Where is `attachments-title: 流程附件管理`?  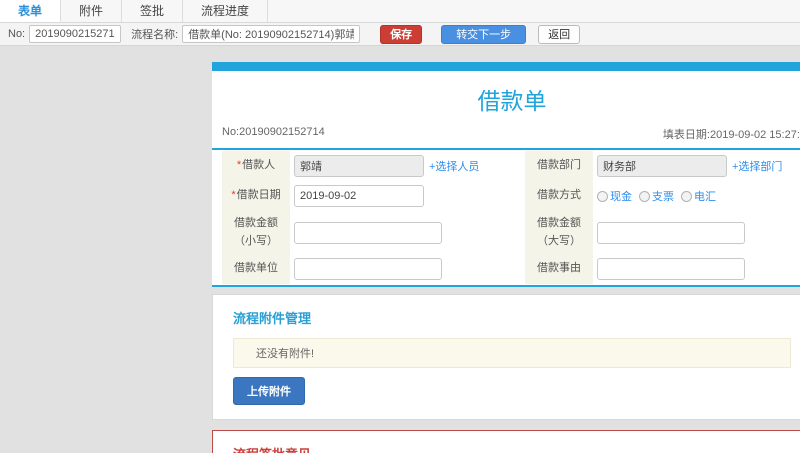 attachments-title: 流程附件管理 is located at coordinates (272, 319).